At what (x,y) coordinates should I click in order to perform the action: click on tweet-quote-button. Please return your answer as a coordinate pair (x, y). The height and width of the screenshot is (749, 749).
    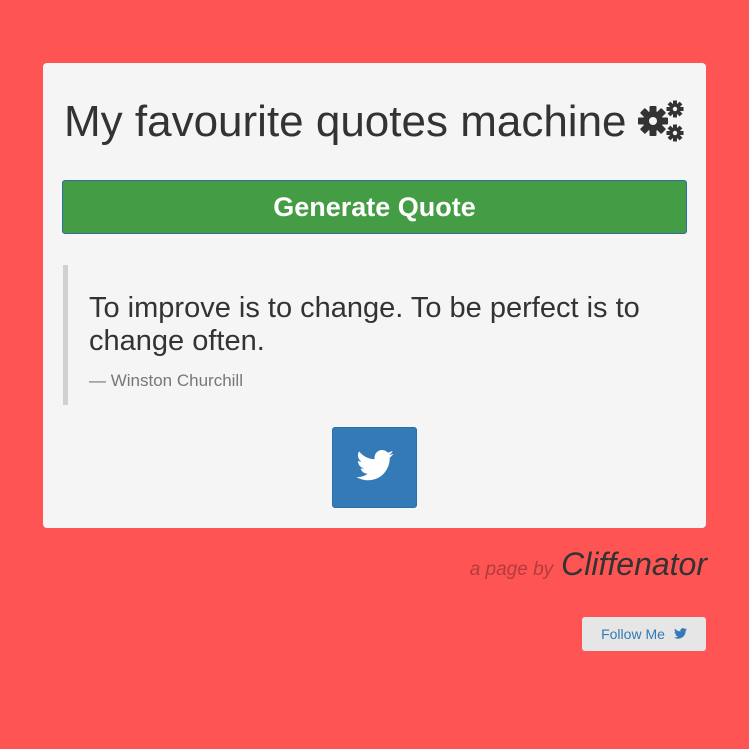
    Looking at the image, I should click on (374, 467).